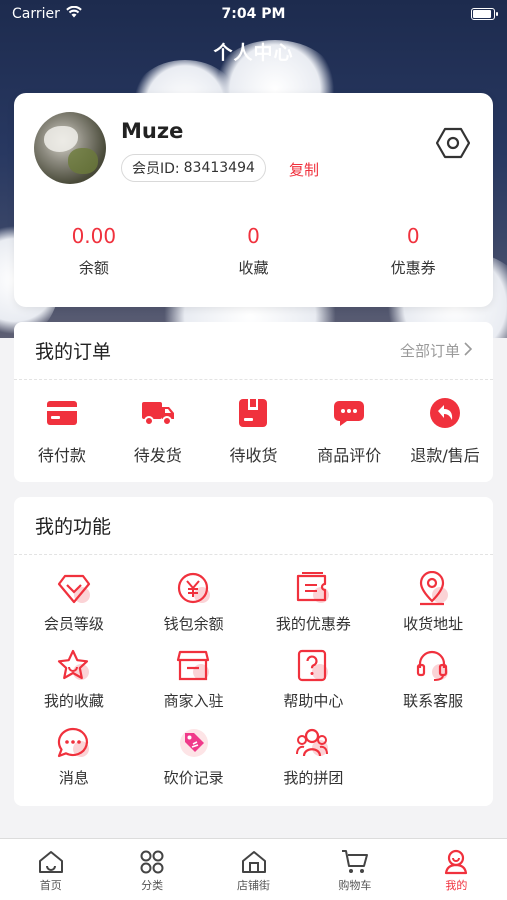 This screenshot has width=507, height=900. Describe the element at coordinates (433, 624) in the screenshot. I see `func-label: 收货地址` at that location.